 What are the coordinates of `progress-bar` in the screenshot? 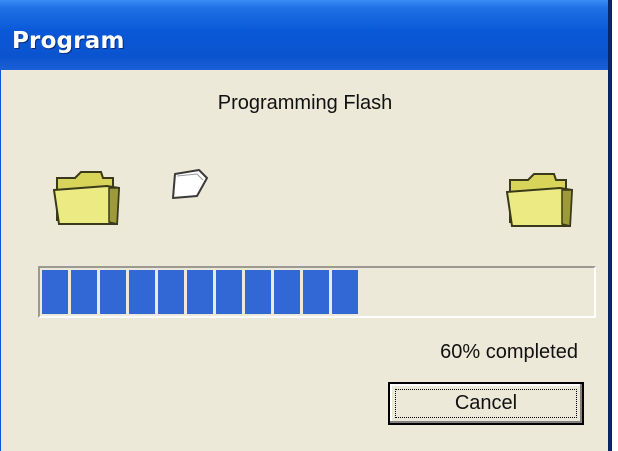 It's located at (317, 292).